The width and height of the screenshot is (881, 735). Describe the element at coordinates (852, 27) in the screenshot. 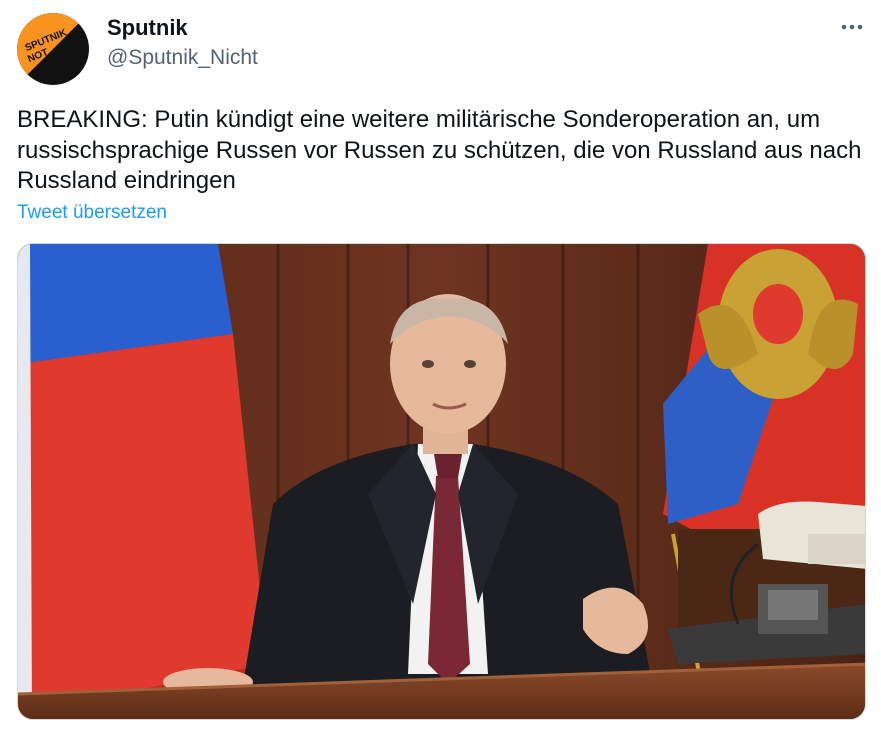

I see `more-horizontal-icon` at that location.